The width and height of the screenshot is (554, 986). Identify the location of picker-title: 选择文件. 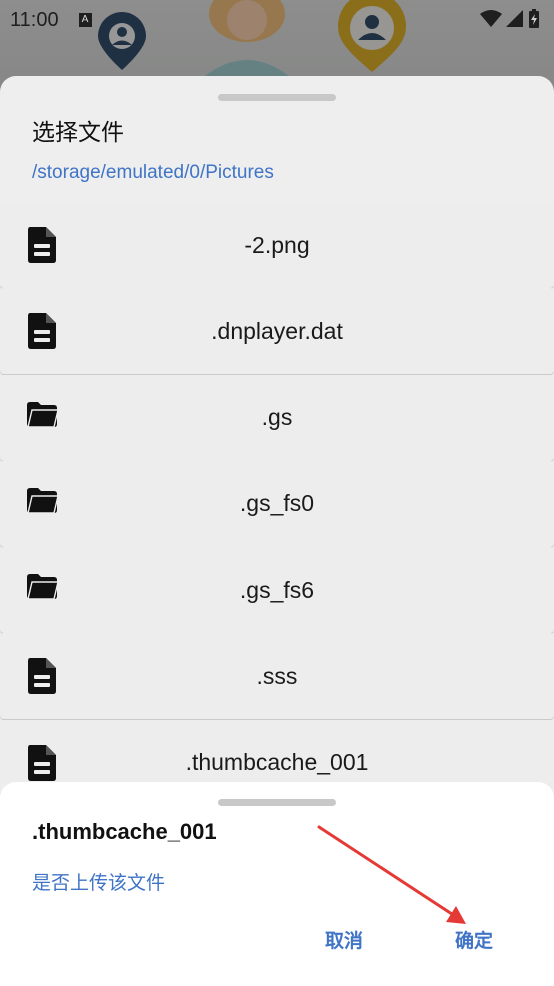
(78, 133).